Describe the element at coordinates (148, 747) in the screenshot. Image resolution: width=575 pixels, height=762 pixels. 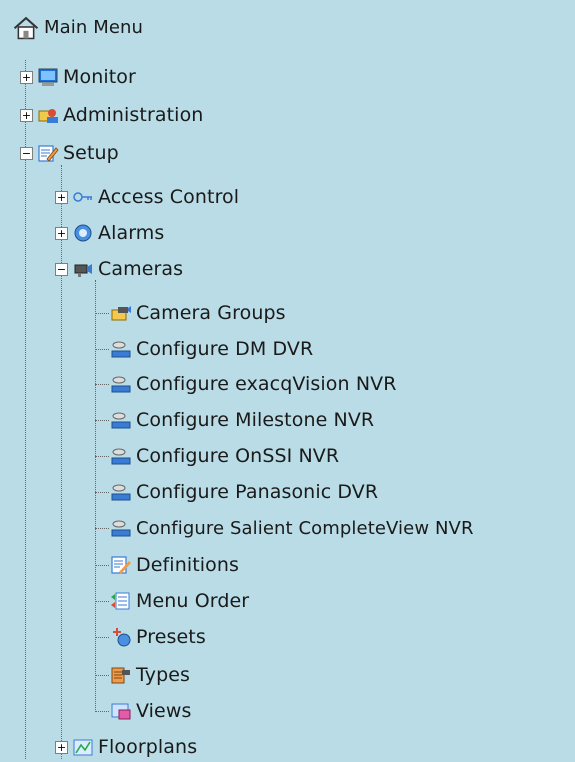
I see `tree-item-label: Floorplans` at that location.